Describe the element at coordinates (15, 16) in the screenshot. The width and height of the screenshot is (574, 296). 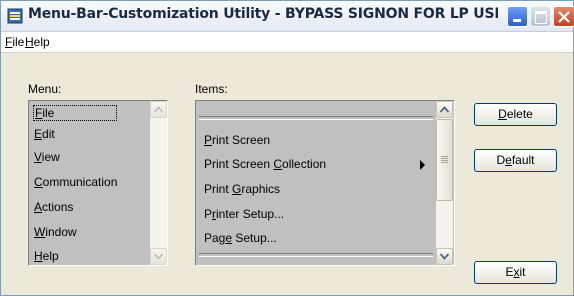
I see `app-window-icon` at that location.